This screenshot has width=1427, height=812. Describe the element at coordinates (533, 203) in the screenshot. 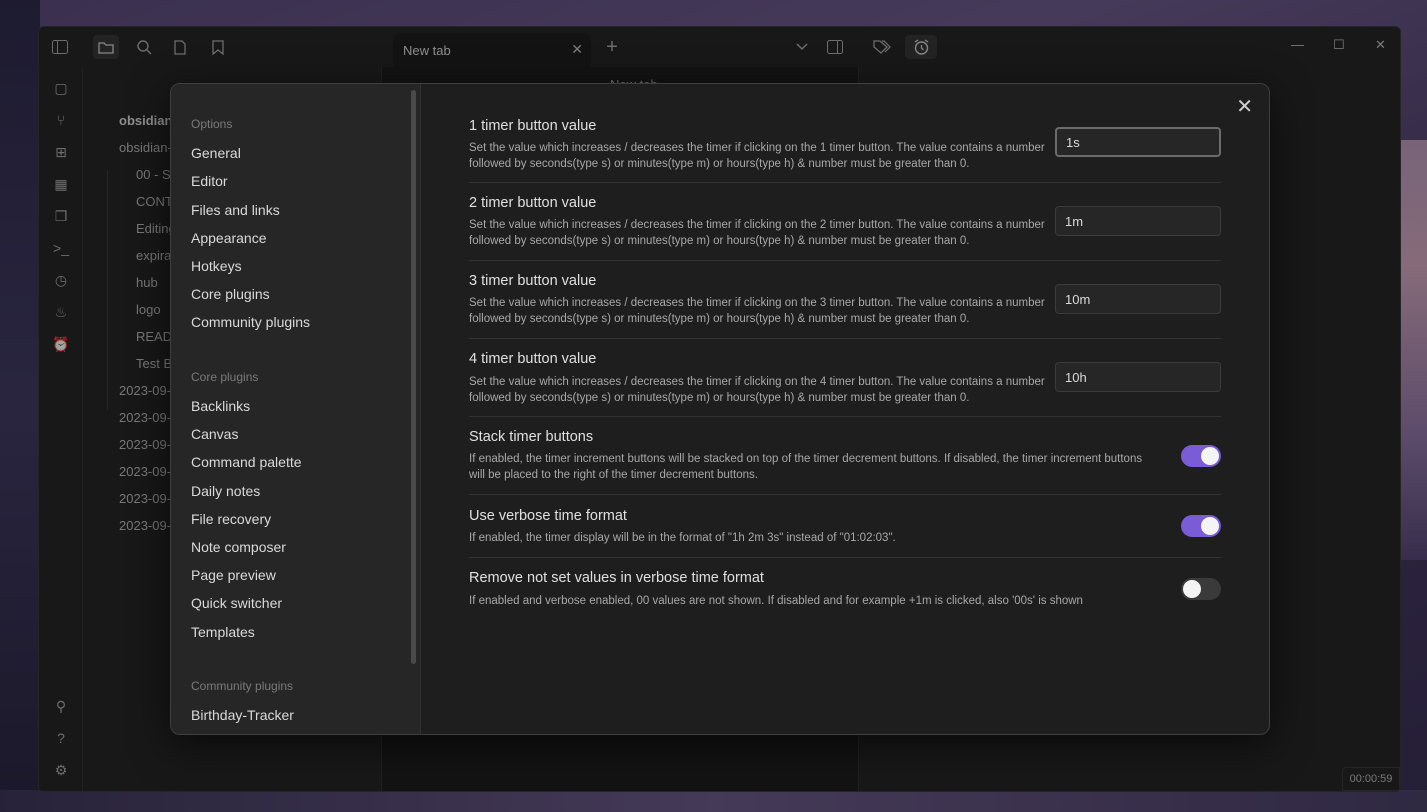

I see `setting-name: 2 timer button value` at that location.